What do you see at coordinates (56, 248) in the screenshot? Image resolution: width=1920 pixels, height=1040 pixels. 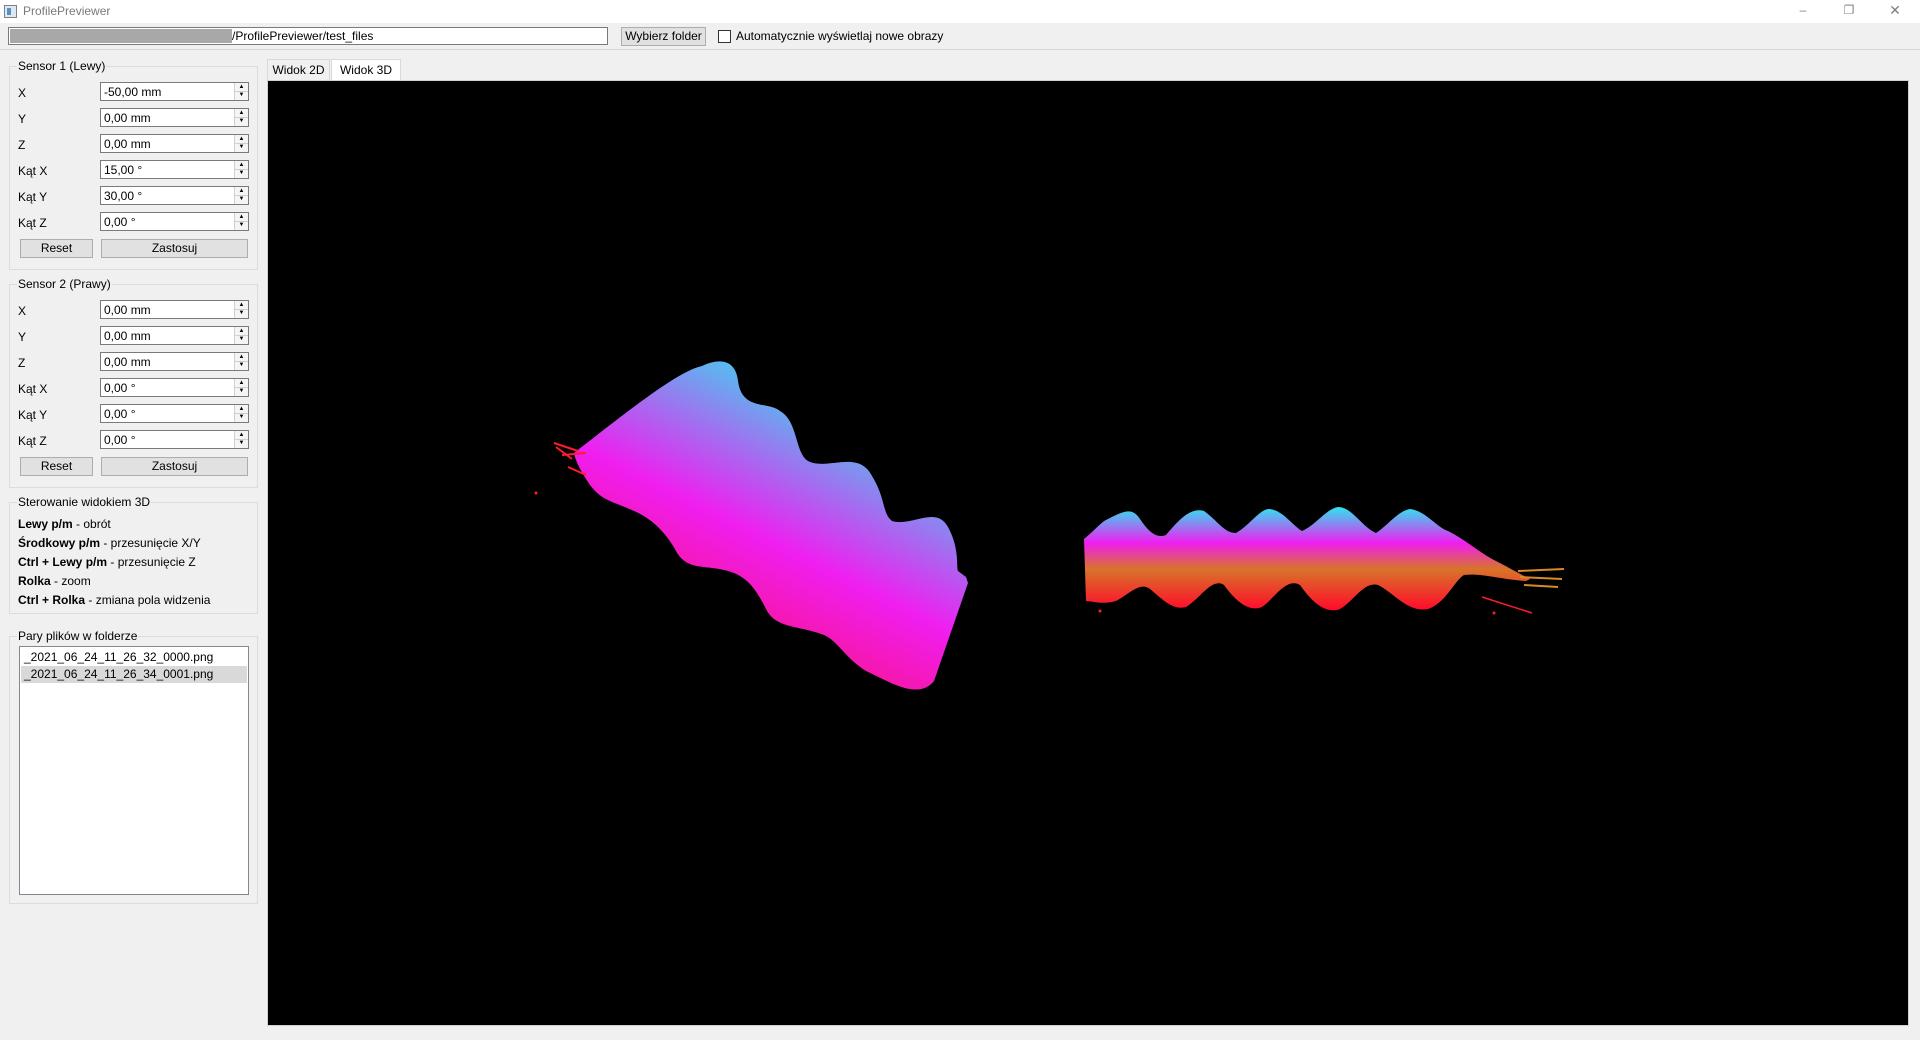 I see `sensor1-reset-button: Reset` at bounding box center [56, 248].